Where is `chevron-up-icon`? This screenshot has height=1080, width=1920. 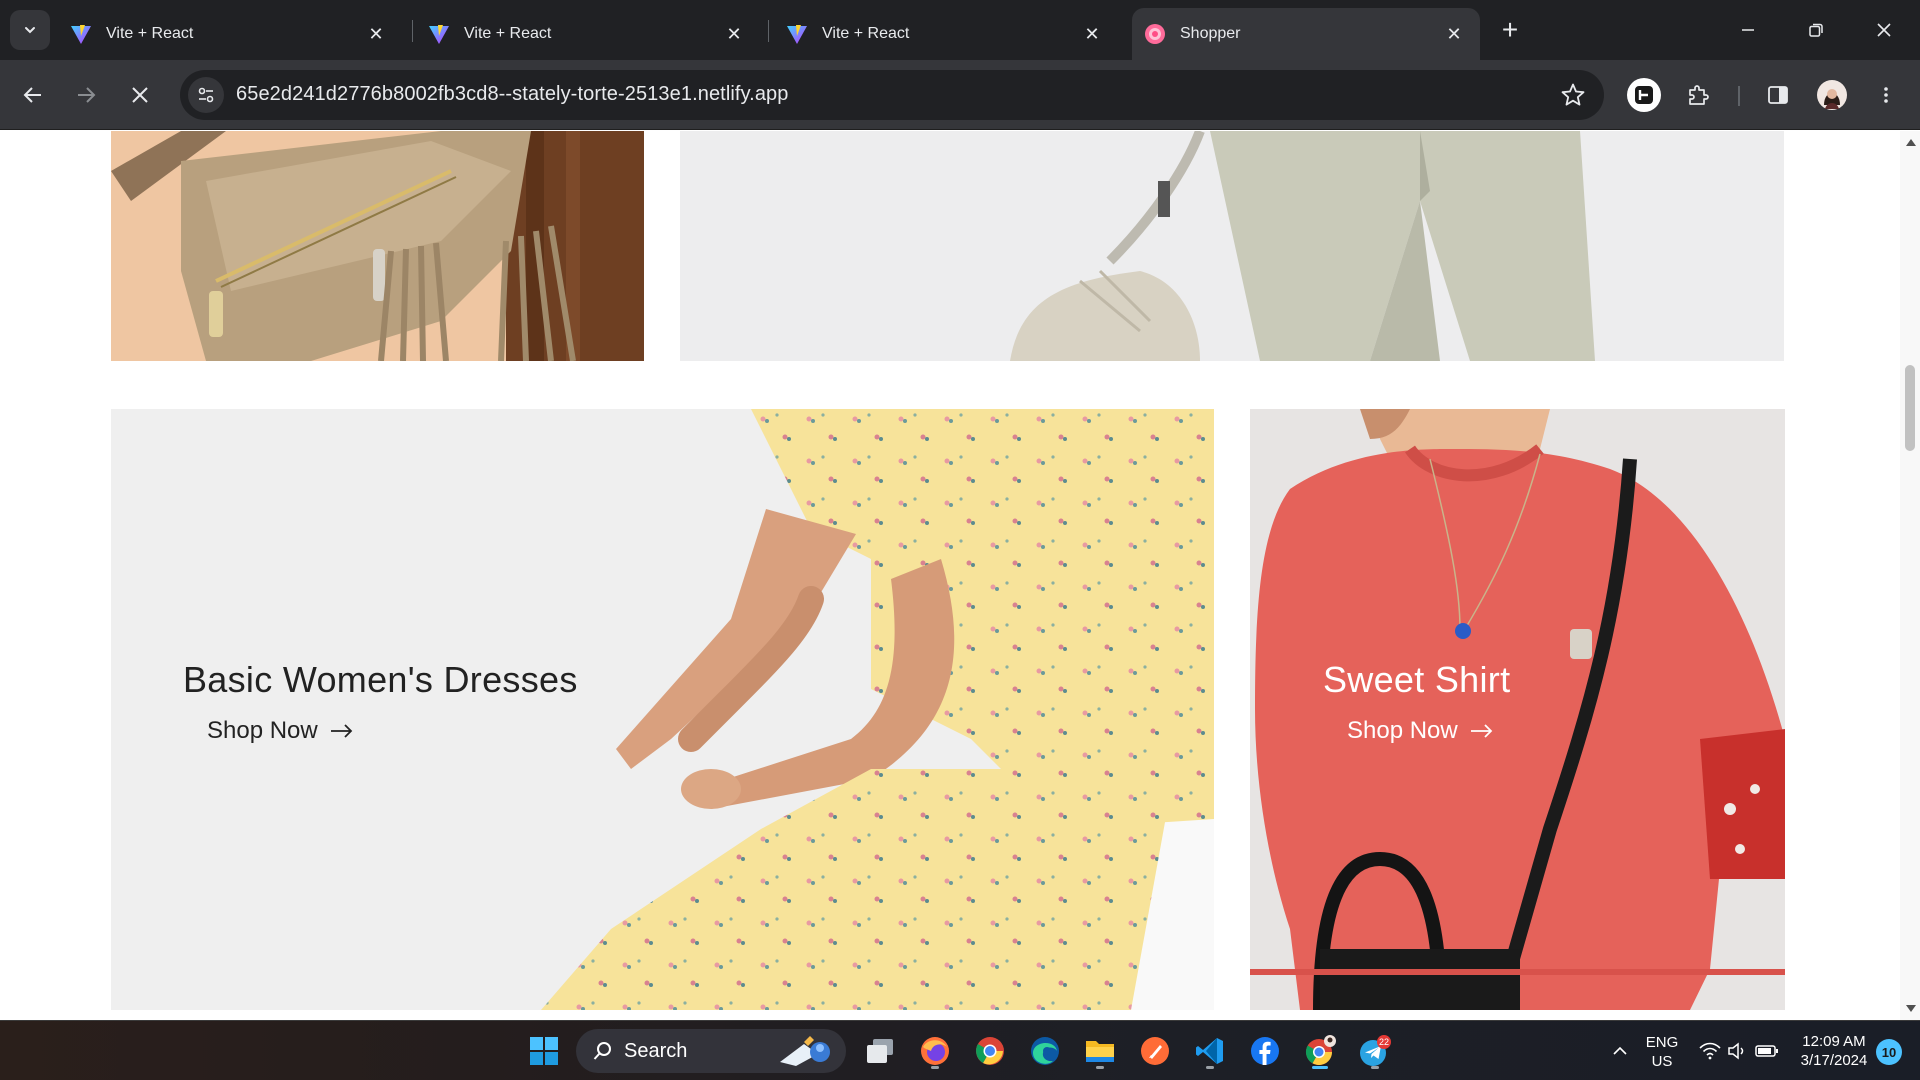 chevron-up-icon is located at coordinates (1620, 1050).